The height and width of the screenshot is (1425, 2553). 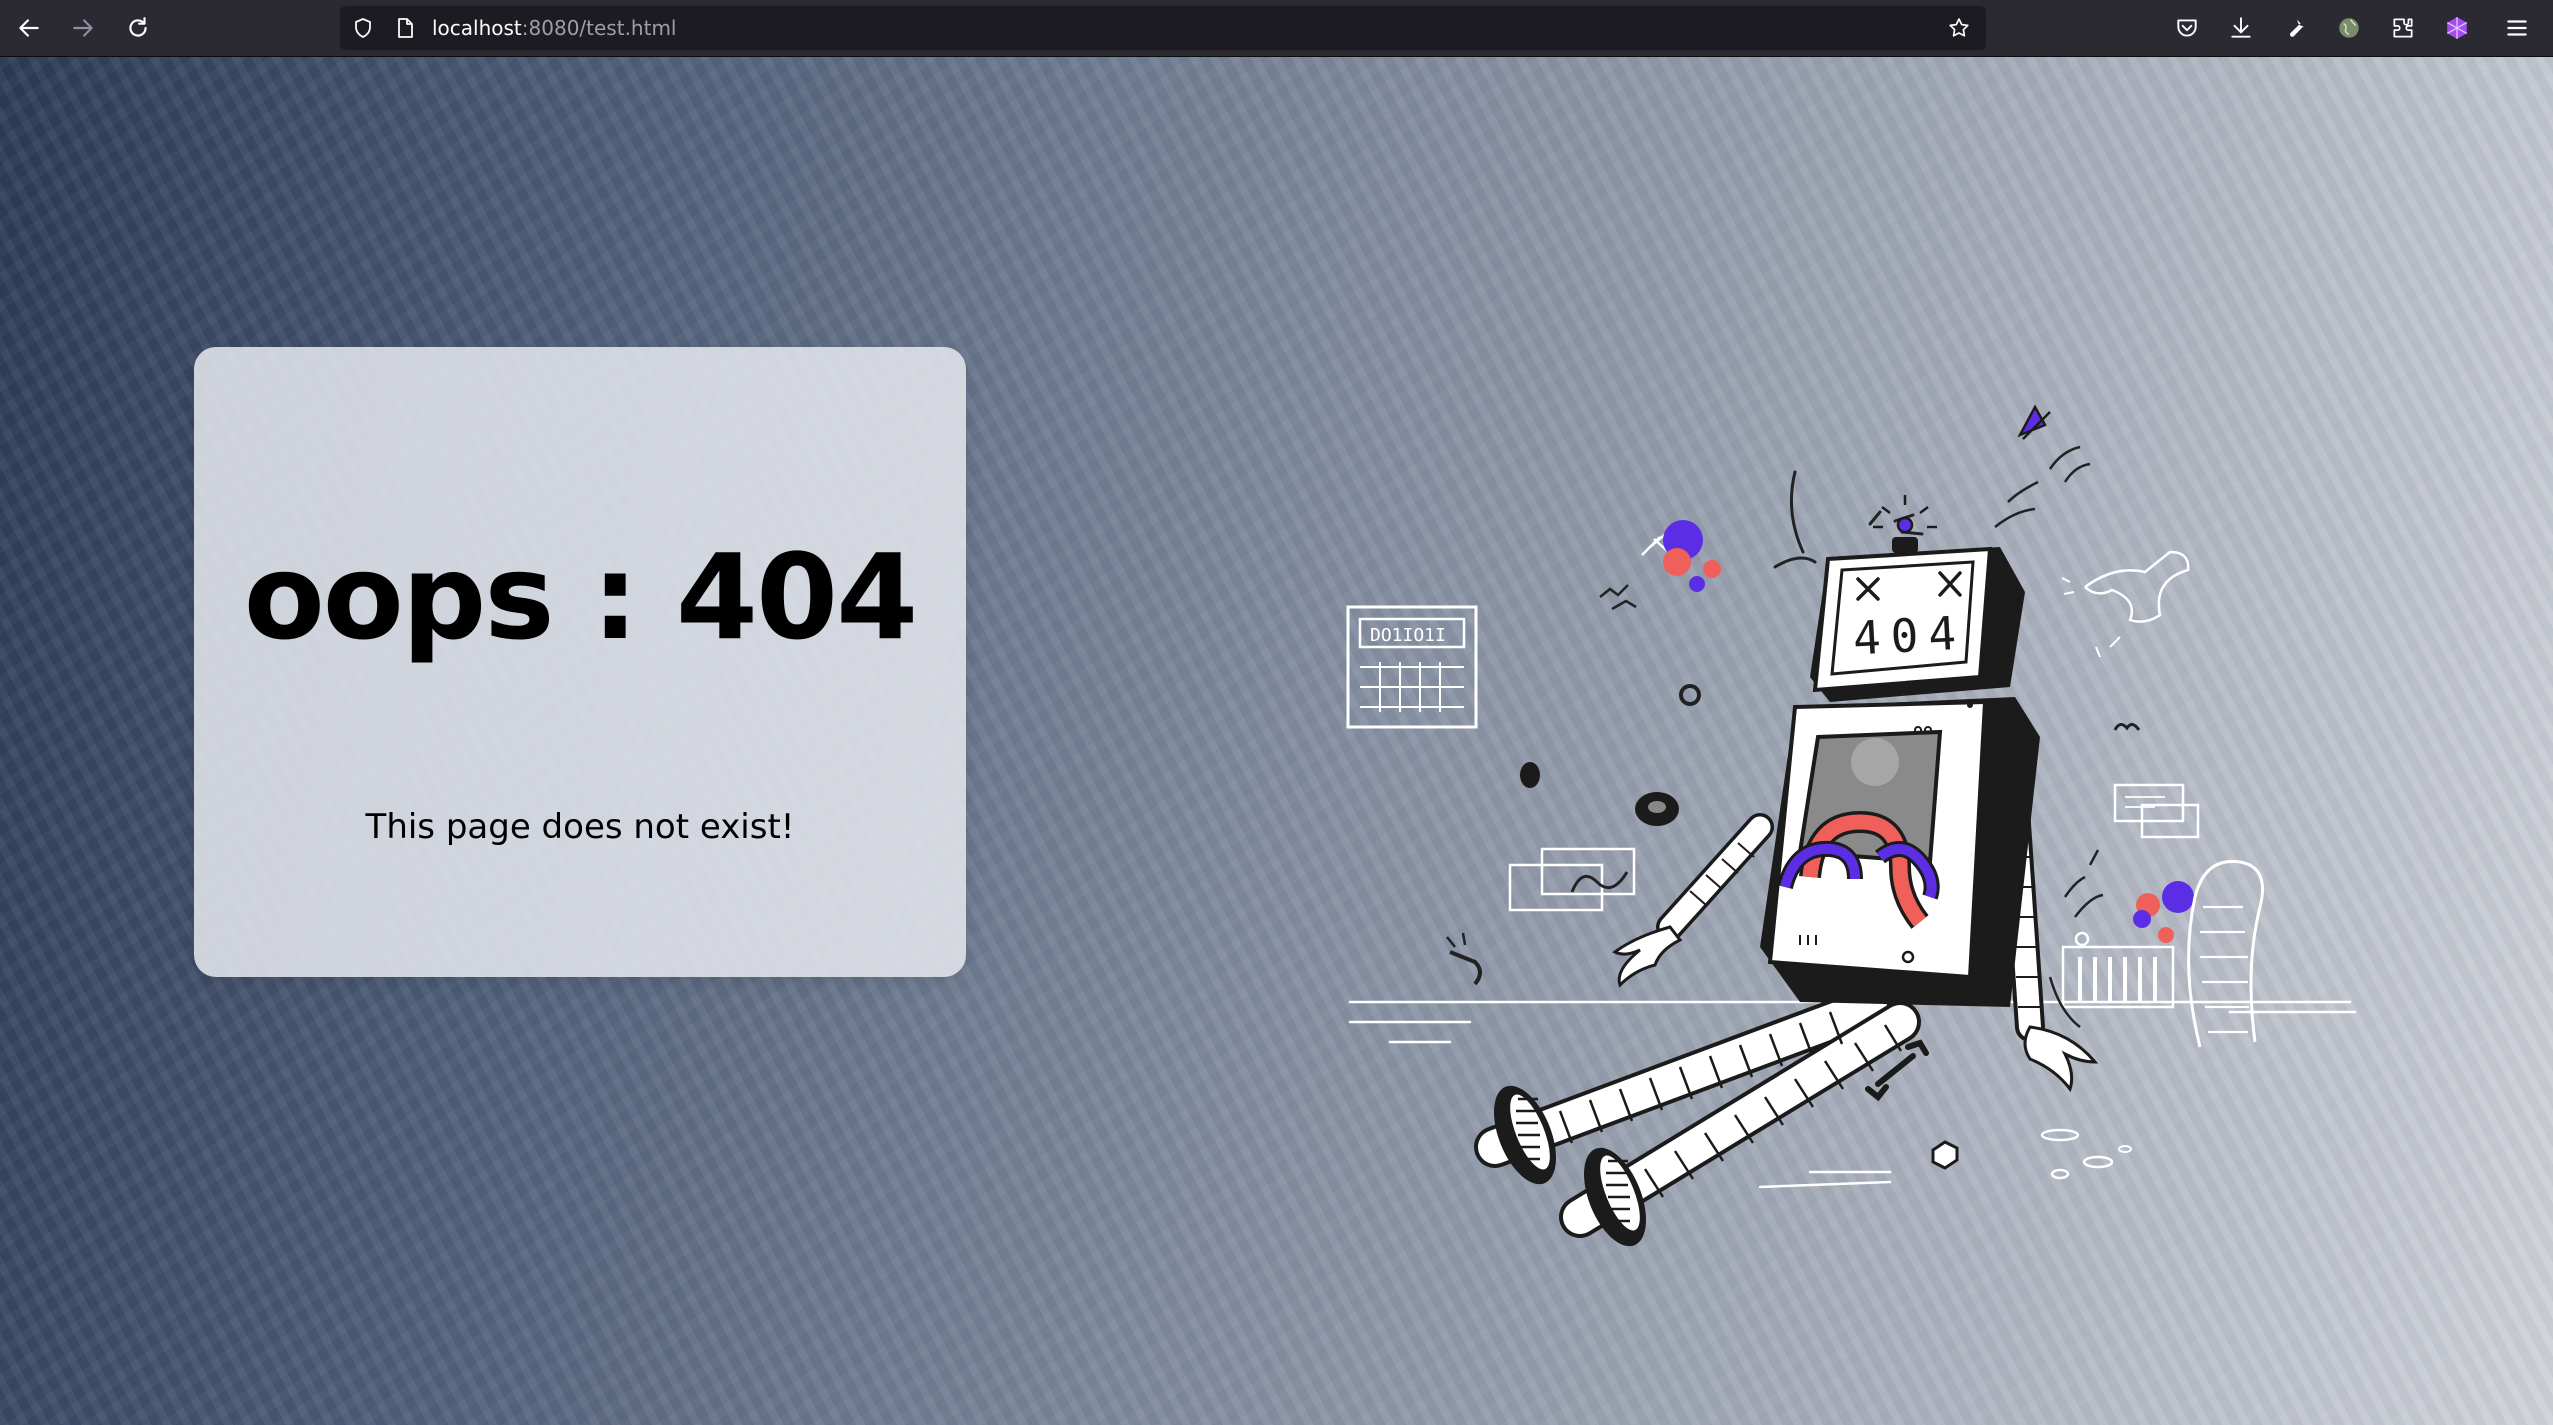 I want to click on error-card: oops : 404 This page does not exist!, so click(x=580, y=662).